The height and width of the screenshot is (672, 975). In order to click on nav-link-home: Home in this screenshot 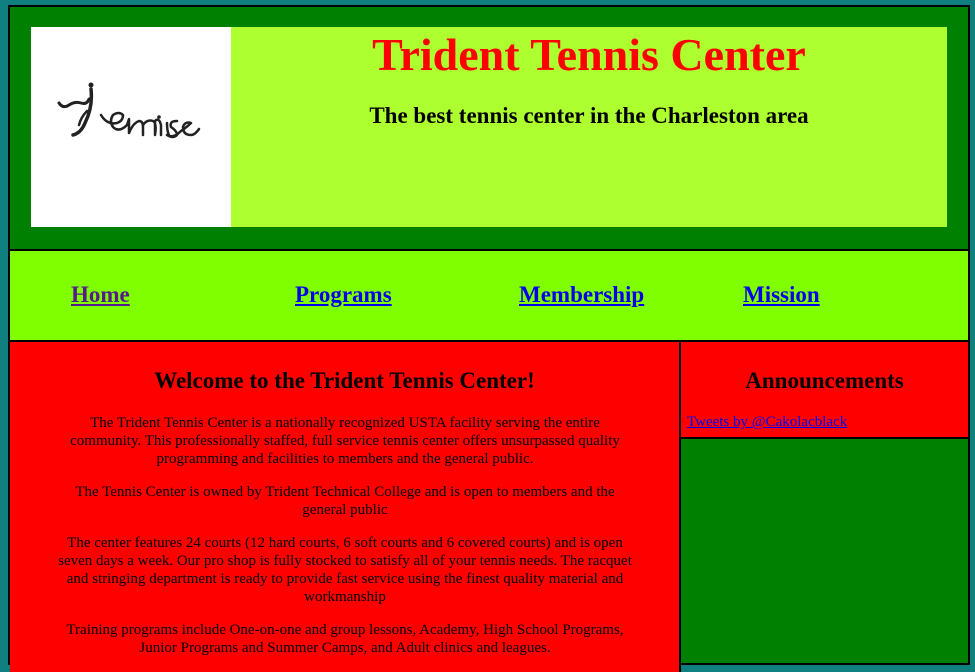, I will do `click(100, 295)`.